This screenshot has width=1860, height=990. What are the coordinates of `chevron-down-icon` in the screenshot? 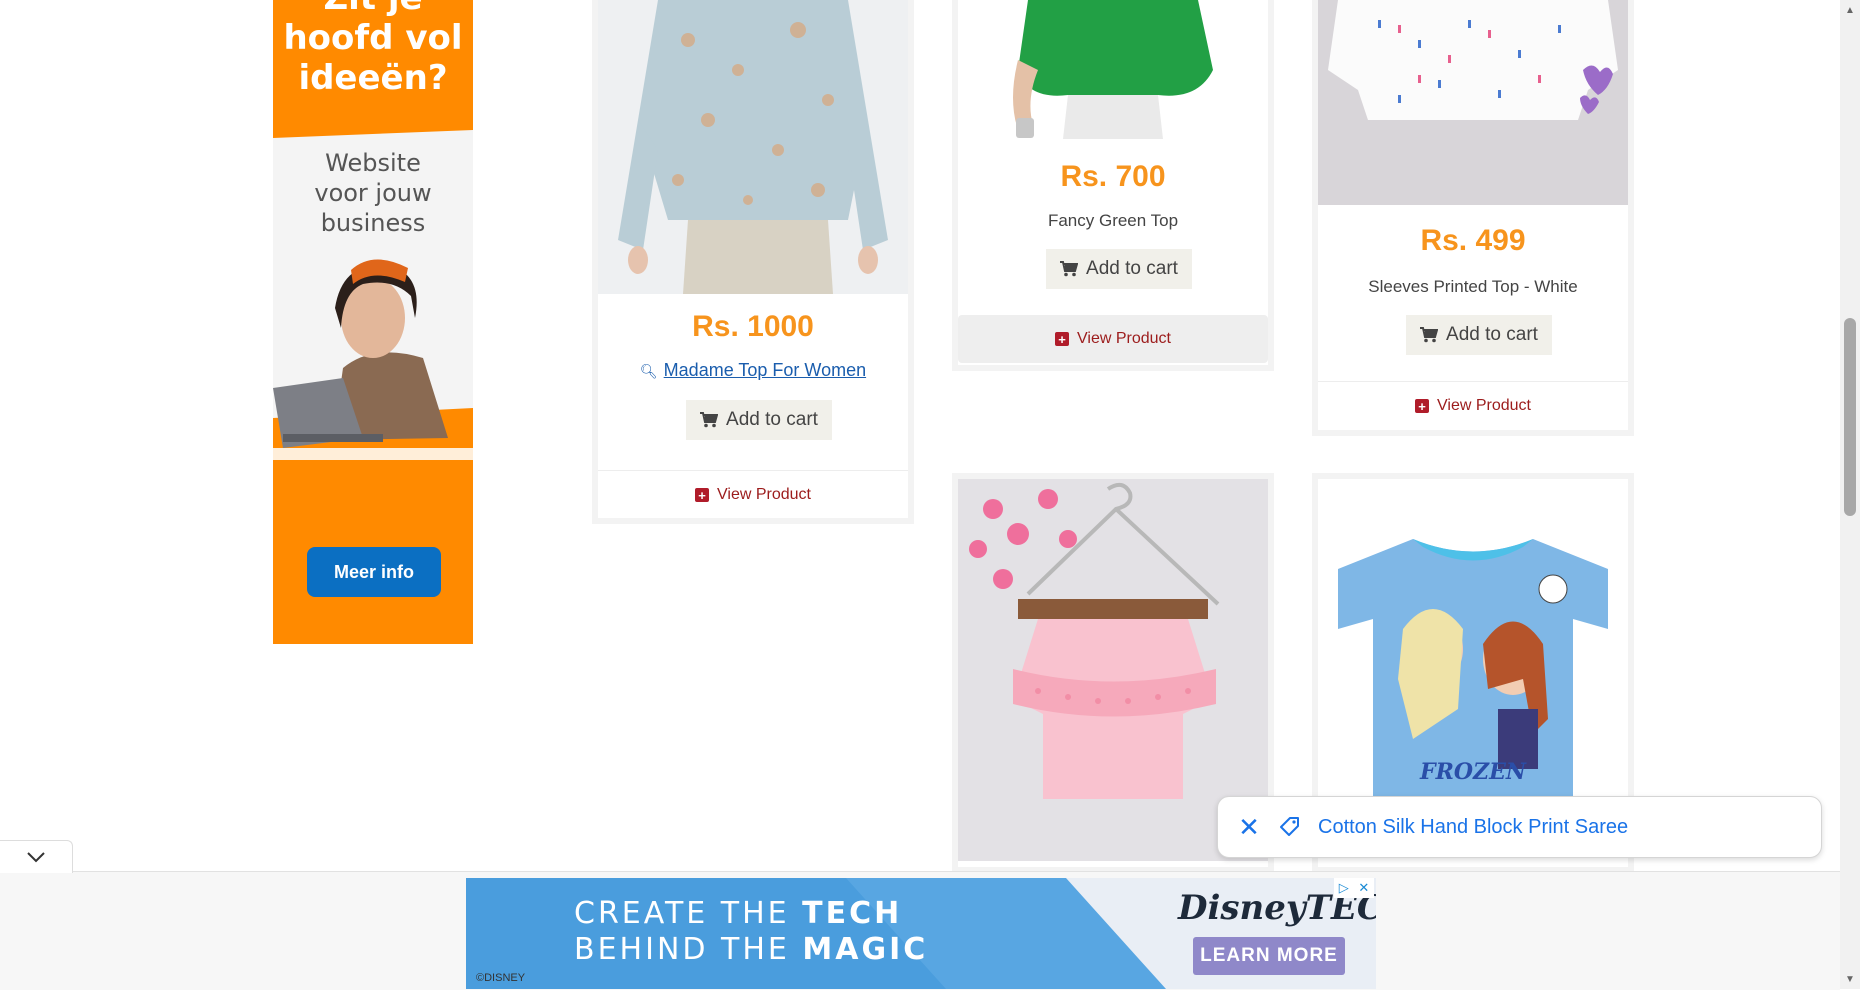 It's located at (36, 857).